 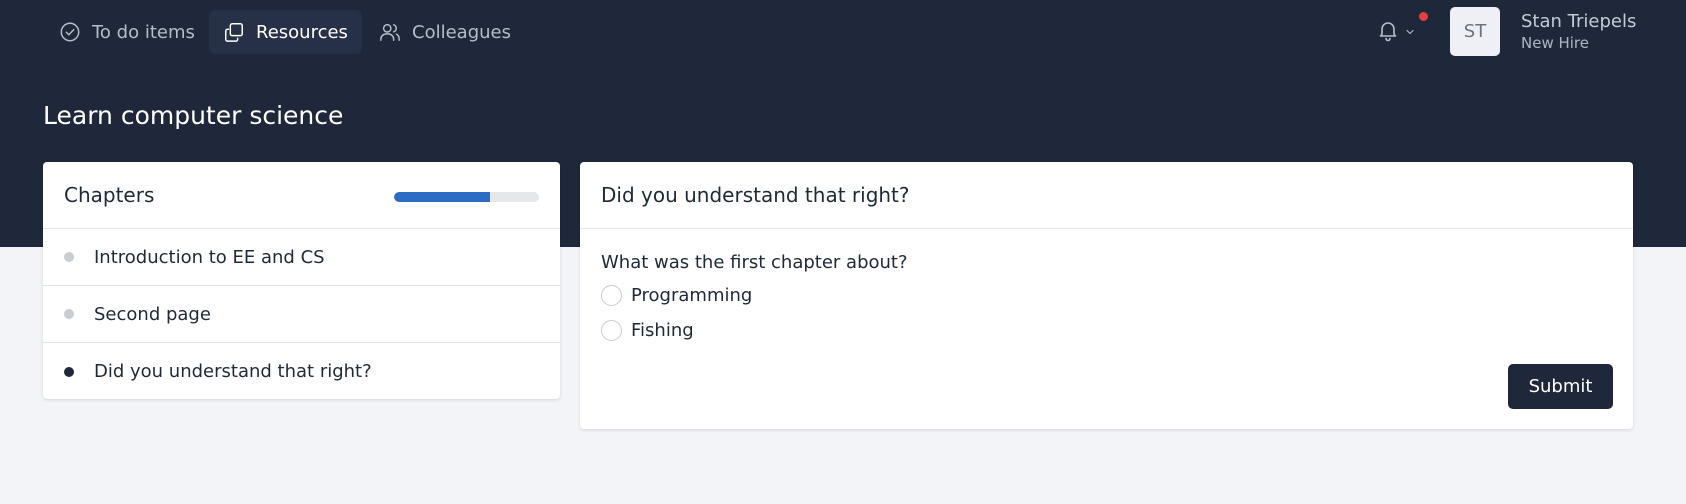 I want to click on nav-item-colleagues: Colleagues, so click(x=445, y=32).